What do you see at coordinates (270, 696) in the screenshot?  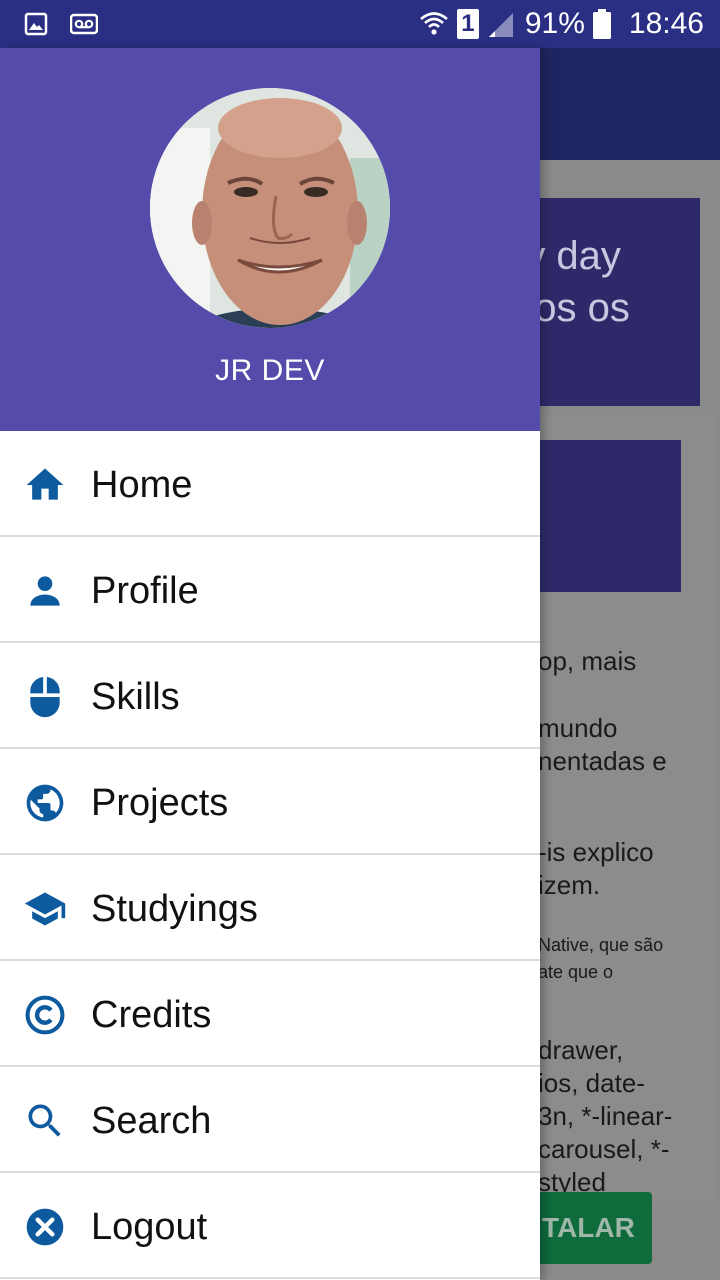 I see `menu-item-skills: Skills` at bounding box center [270, 696].